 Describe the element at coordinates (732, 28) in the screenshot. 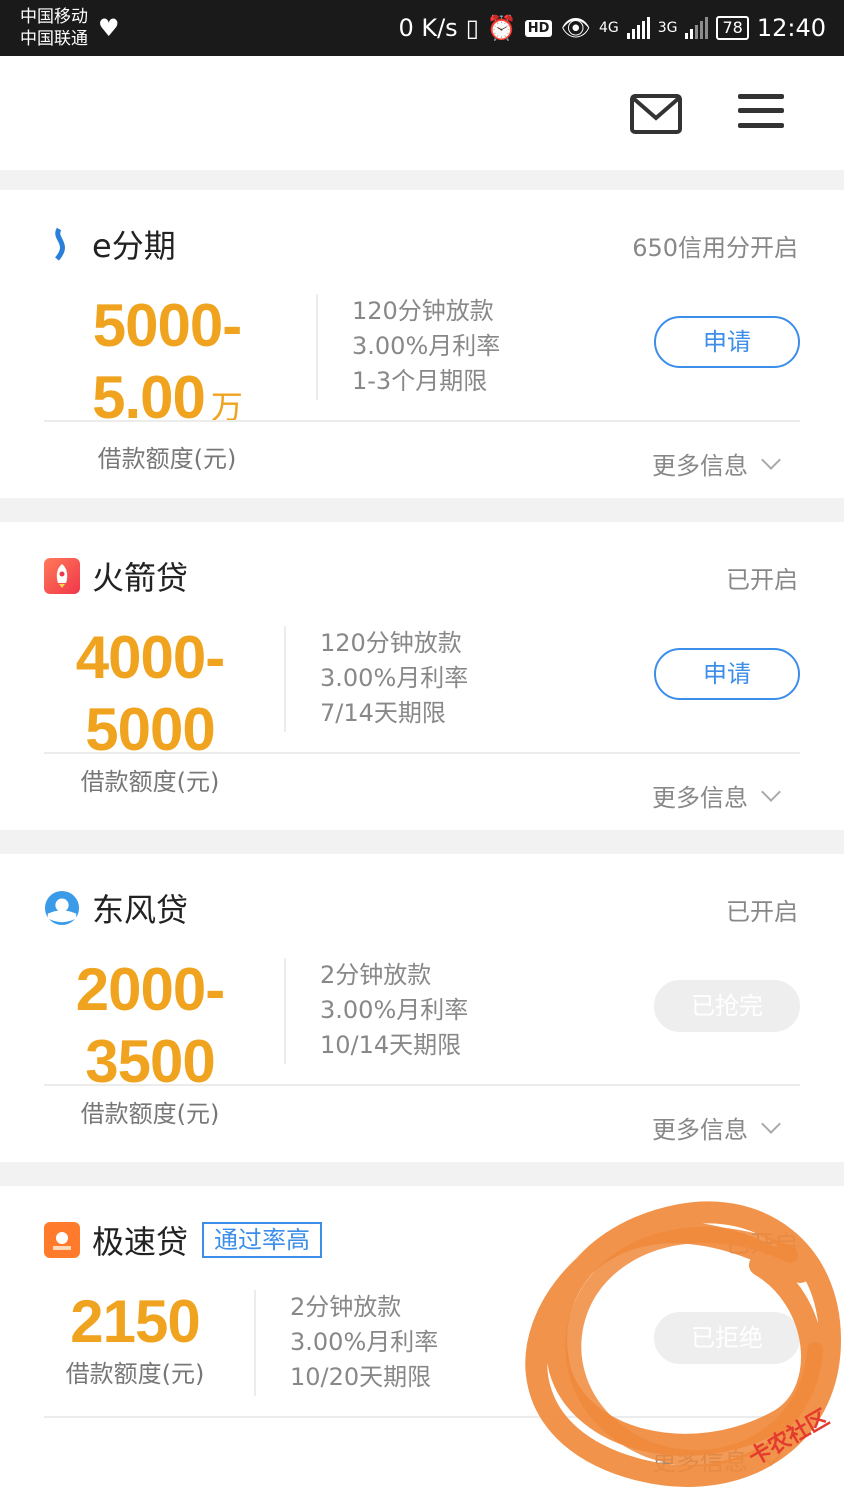

I see `battery-icon: 78` at that location.